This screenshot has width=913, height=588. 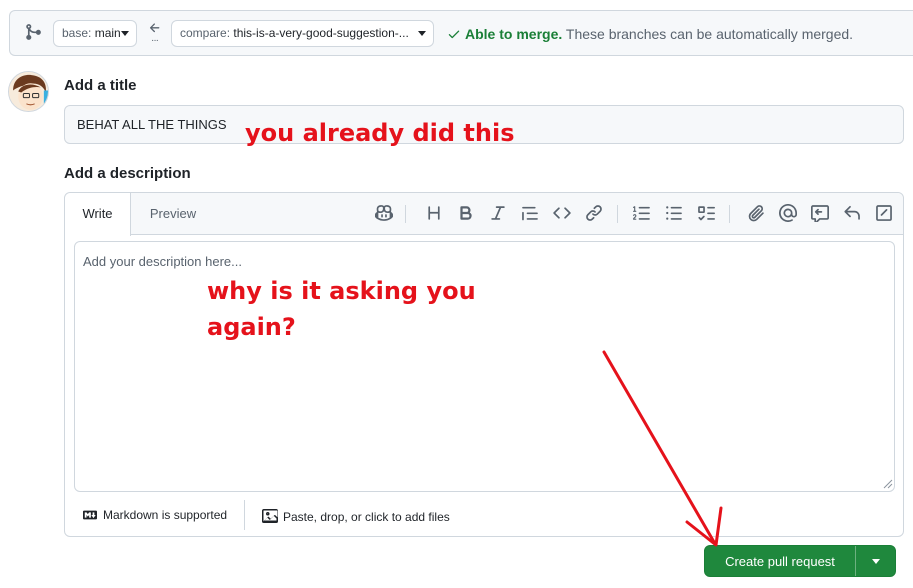 I want to click on tab-write: Write, so click(x=98, y=214).